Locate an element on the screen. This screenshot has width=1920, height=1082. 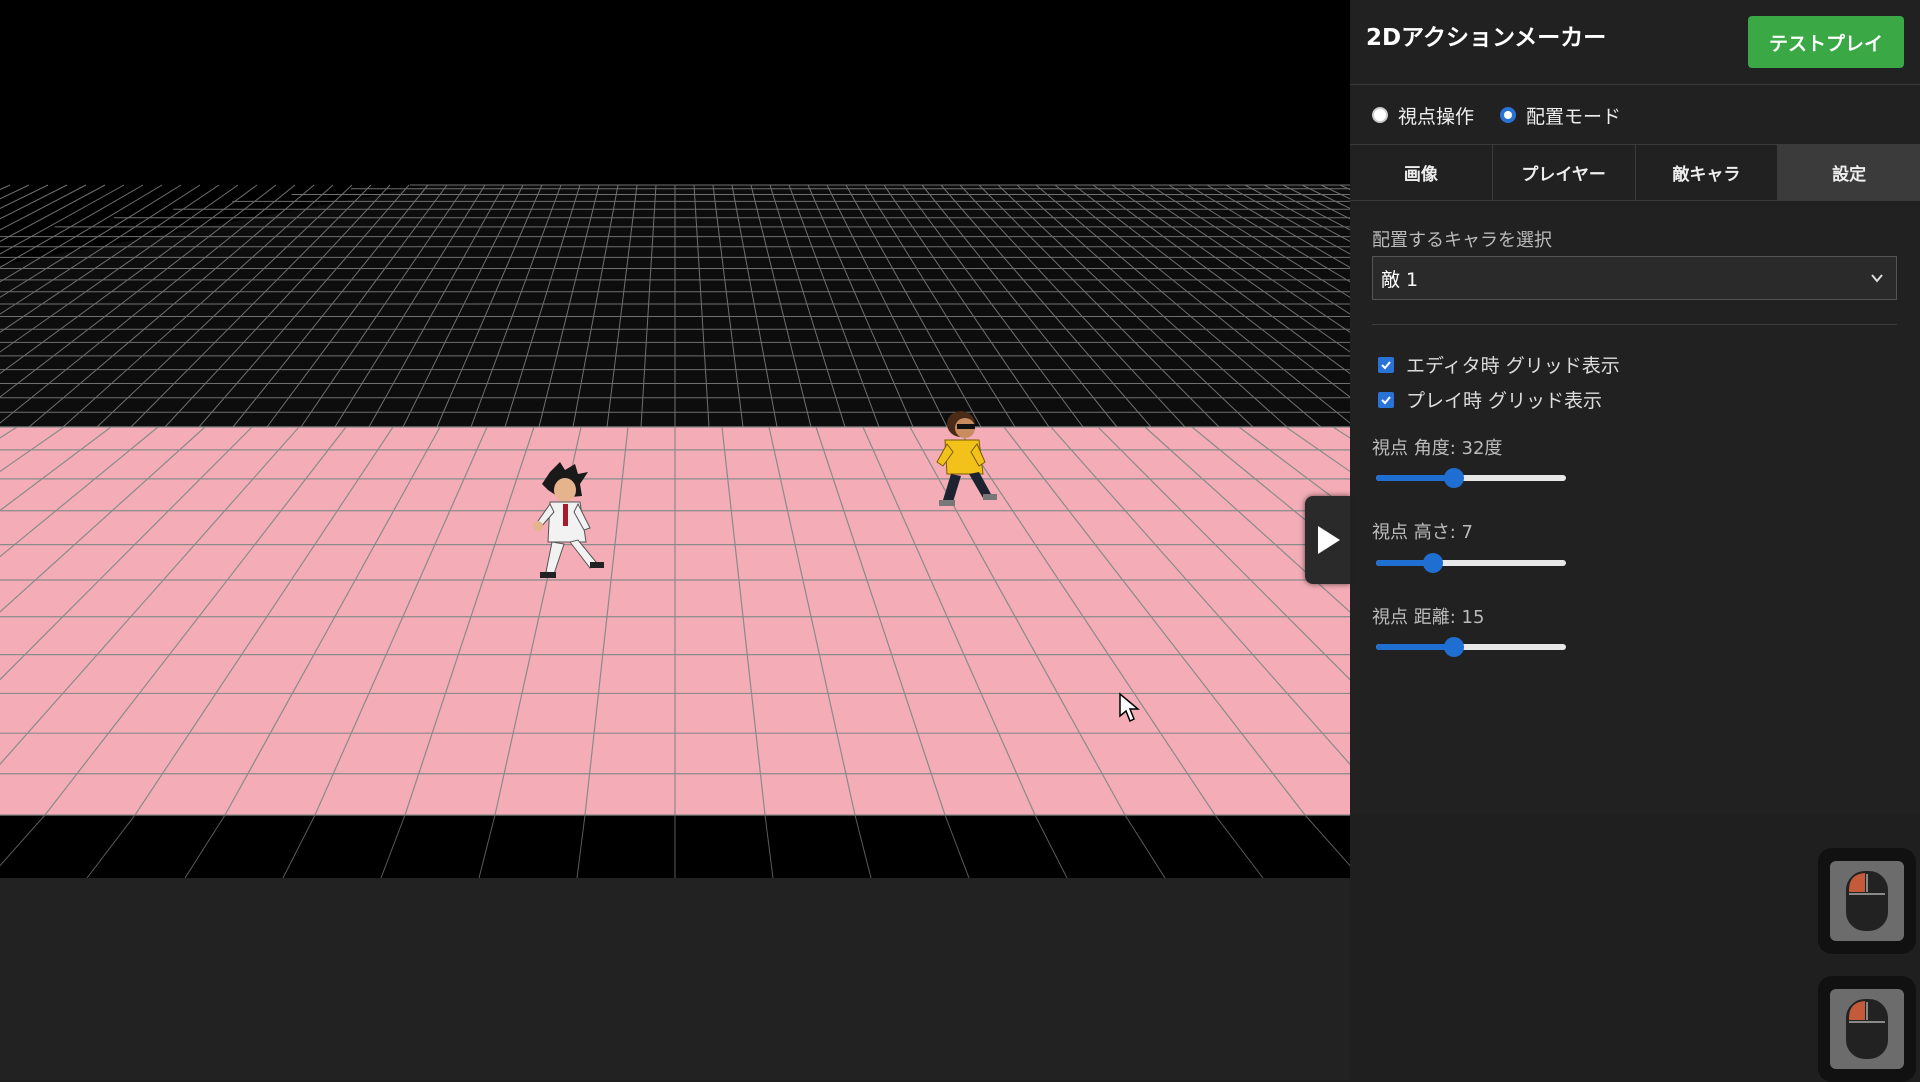
play-icon is located at coordinates (1329, 540).